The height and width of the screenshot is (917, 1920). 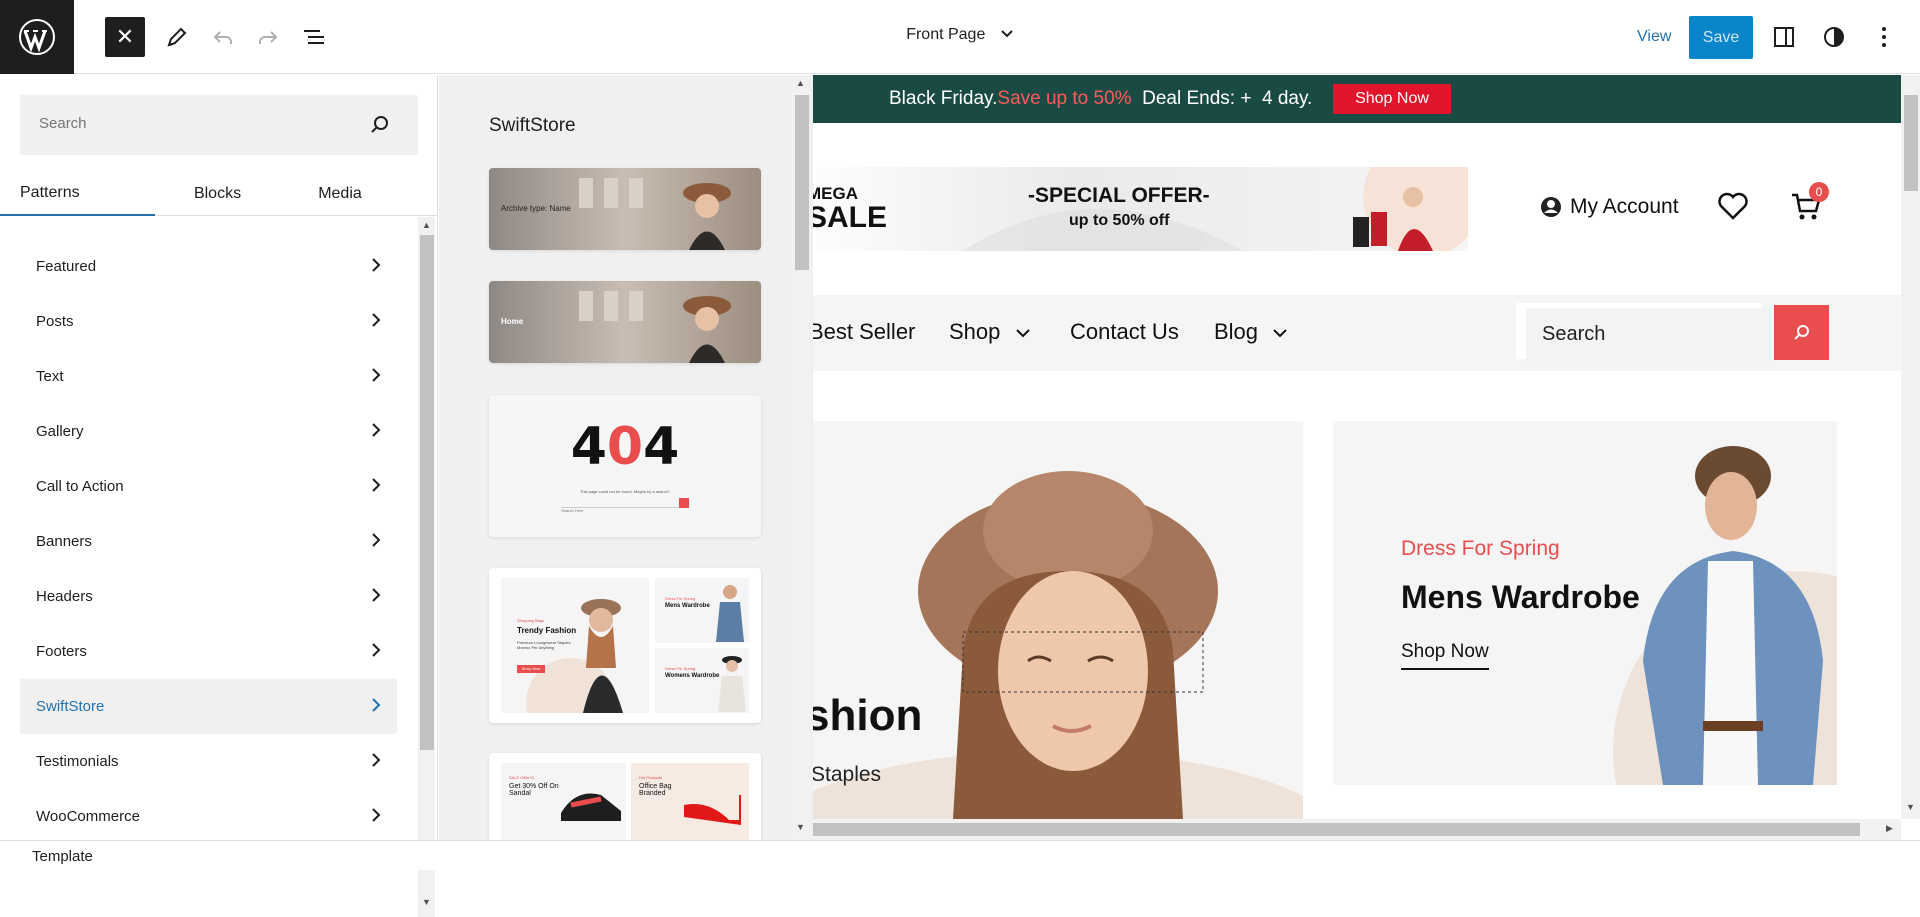 I want to click on document-title-dropdown: Front Page, so click(x=960, y=35).